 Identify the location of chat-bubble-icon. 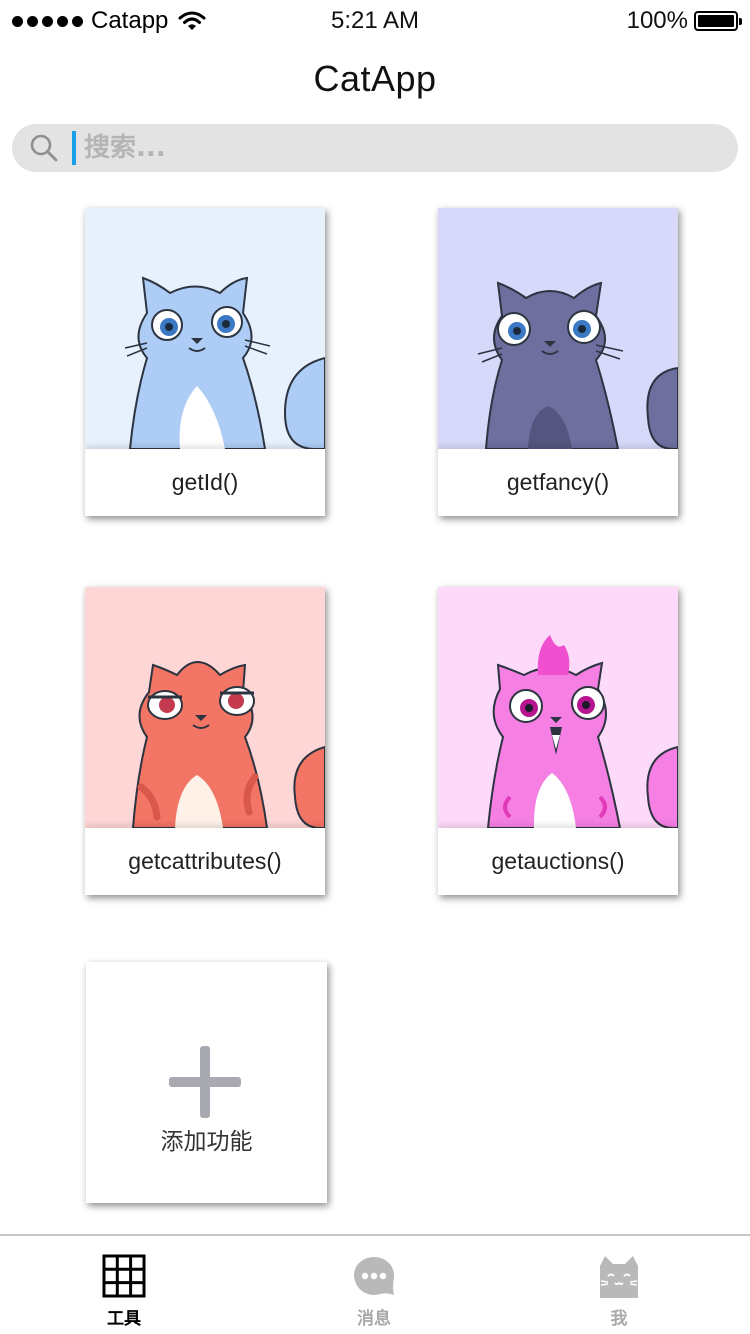
(374, 1276).